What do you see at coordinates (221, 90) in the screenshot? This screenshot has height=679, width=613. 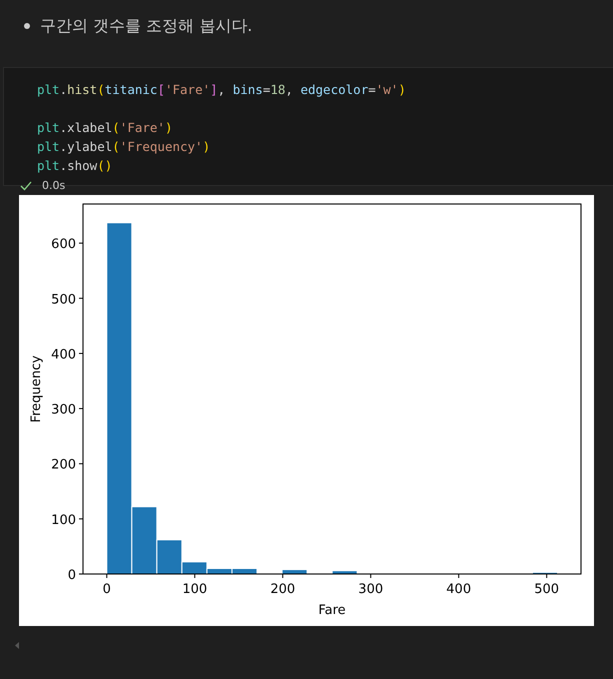 I see `code-line: plt.hist(titanic['Fare'], bins=18, edgecolor='w')` at bounding box center [221, 90].